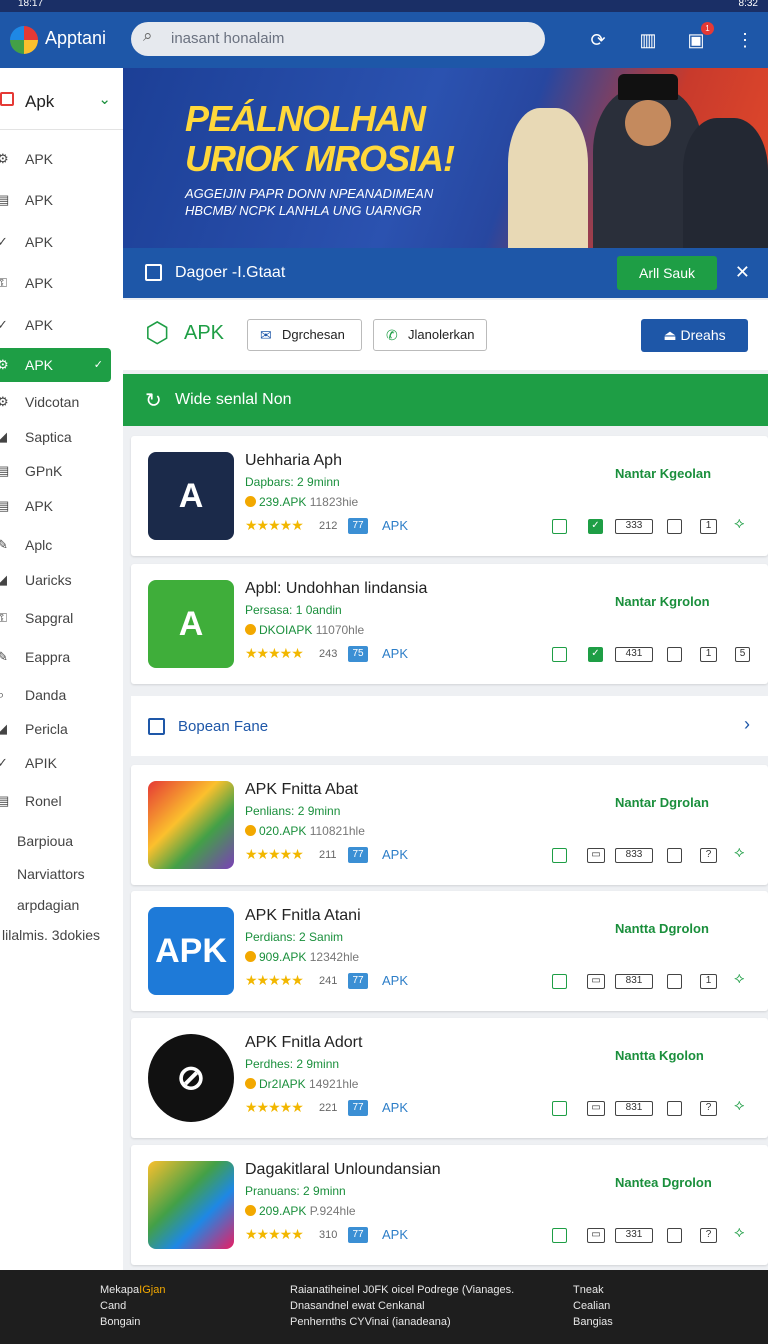 The image size is (768, 1344). Describe the element at coordinates (742, 272) in the screenshot. I see `close-icon: ✕` at that location.